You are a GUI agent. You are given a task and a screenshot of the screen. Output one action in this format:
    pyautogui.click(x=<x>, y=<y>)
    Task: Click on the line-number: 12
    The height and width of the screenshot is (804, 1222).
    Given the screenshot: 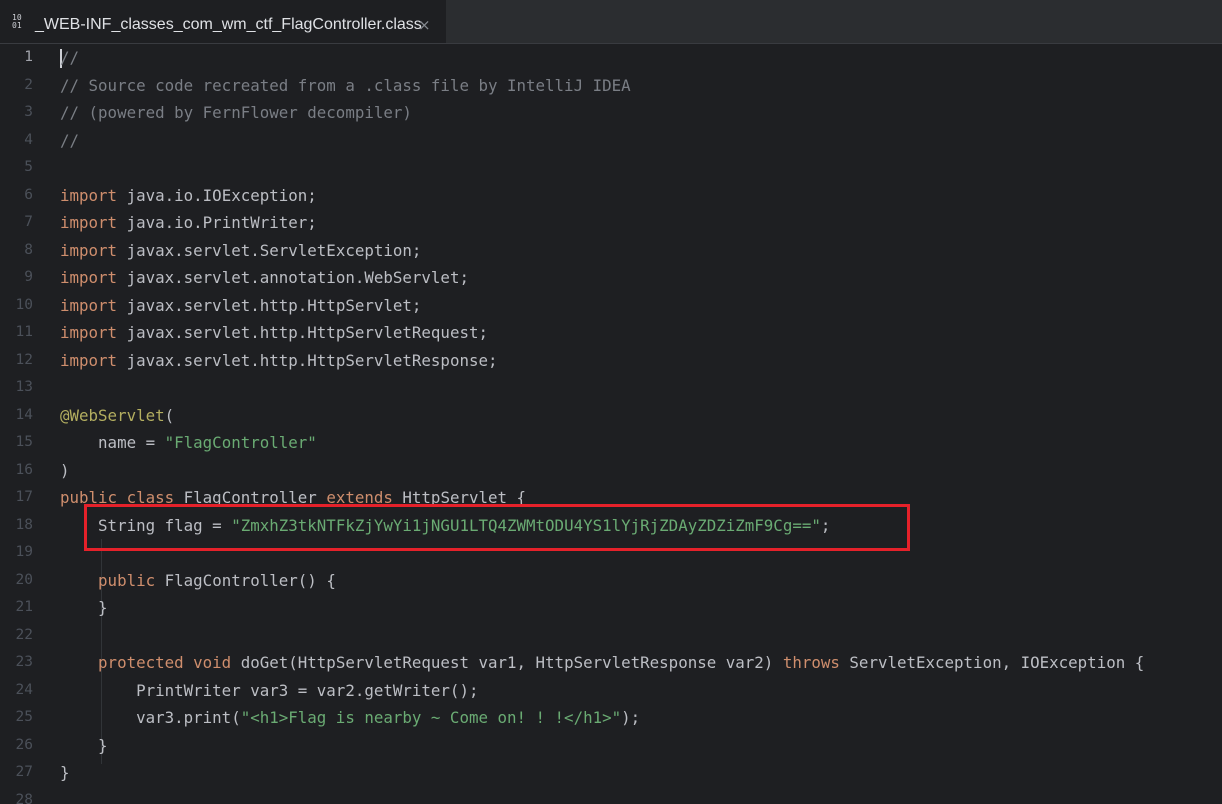 What is the action you would take?
    pyautogui.click(x=24, y=359)
    